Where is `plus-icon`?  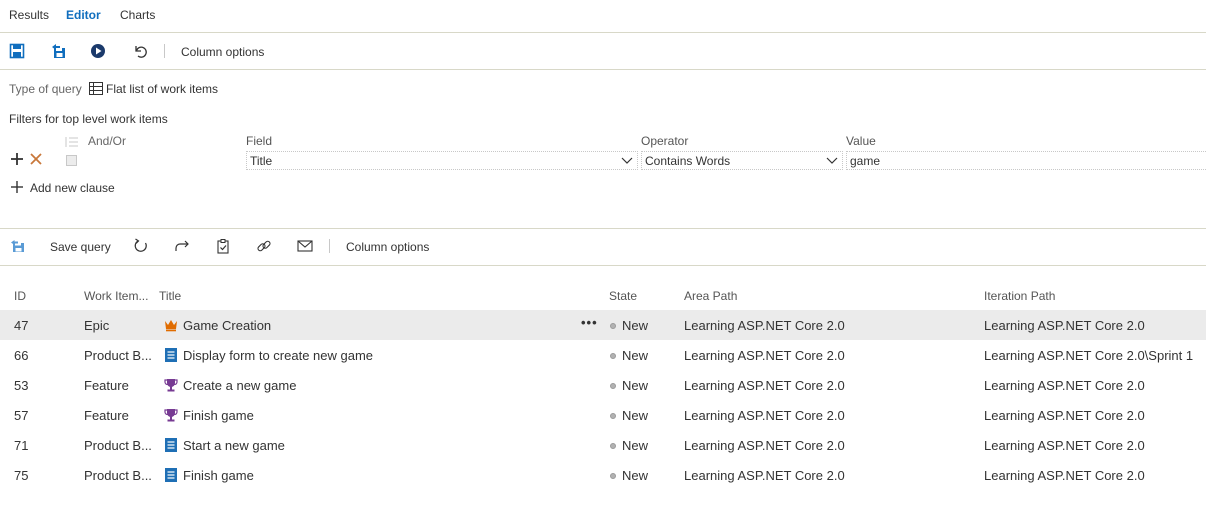
plus-icon is located at coordinates (17, 187).